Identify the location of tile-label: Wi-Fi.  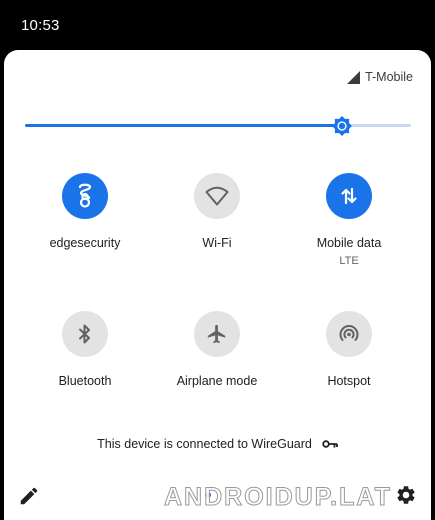
(217, 243).